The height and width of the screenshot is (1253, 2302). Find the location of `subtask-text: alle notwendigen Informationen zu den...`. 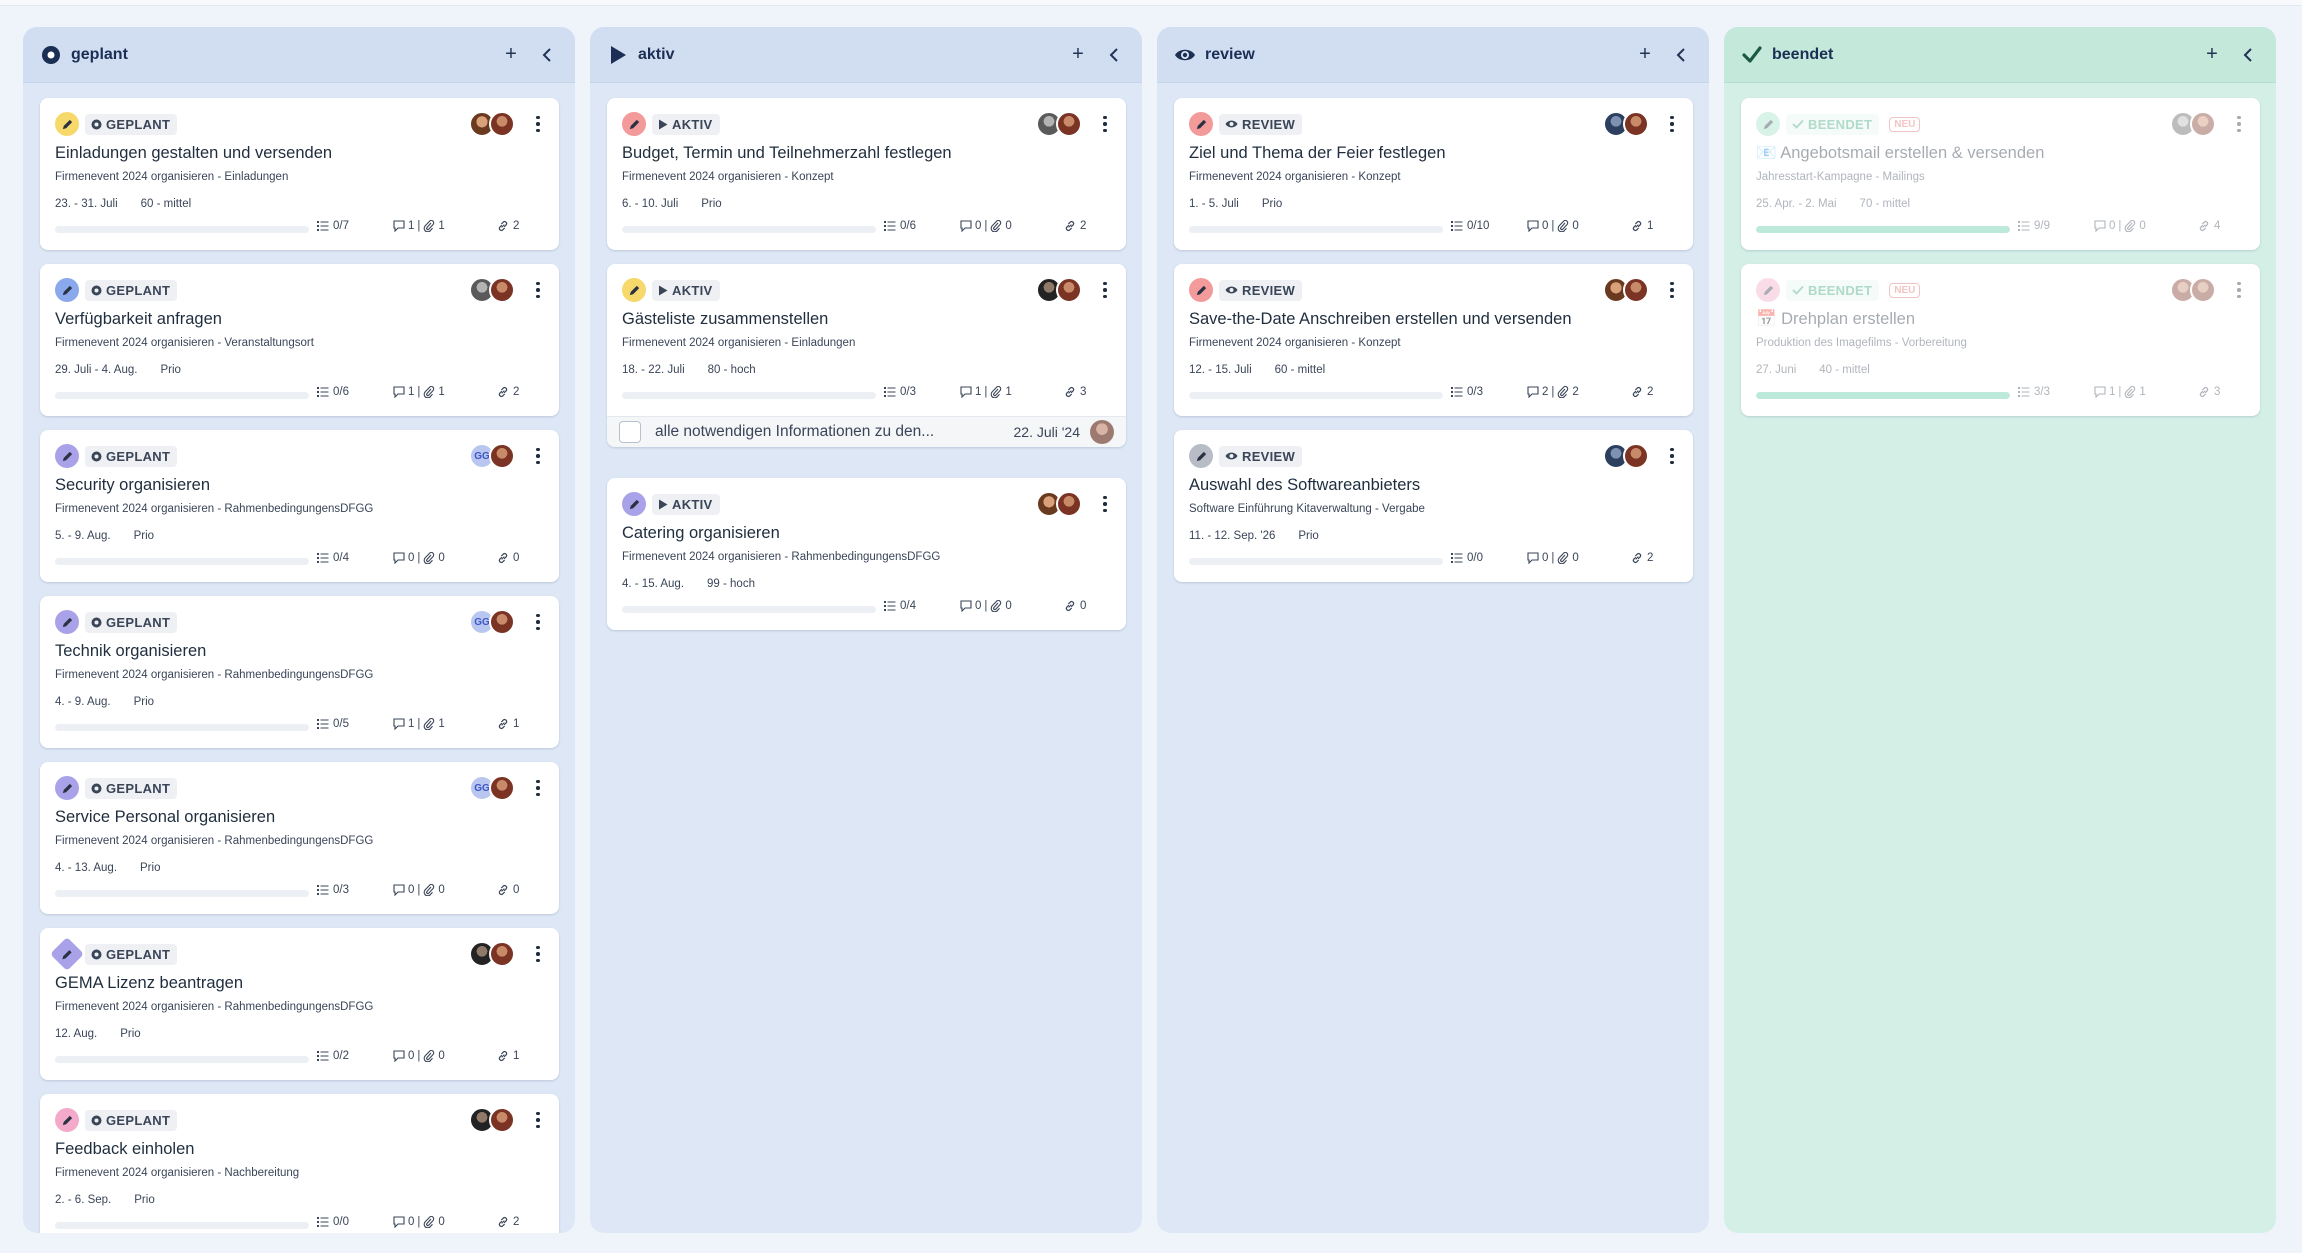

subtask-text: alle notwendigen Informationen zu den... is located at coordinates (834, 432).